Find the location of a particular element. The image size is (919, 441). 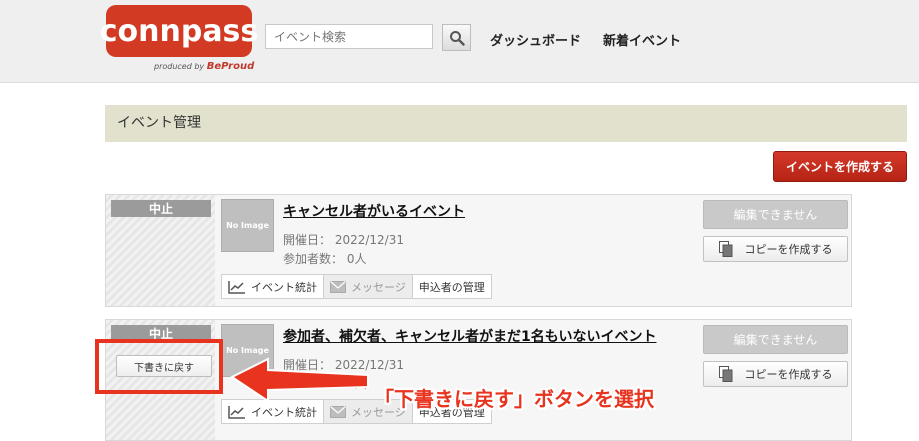

status-badge: 中止 is located at coordinates (161, 208).